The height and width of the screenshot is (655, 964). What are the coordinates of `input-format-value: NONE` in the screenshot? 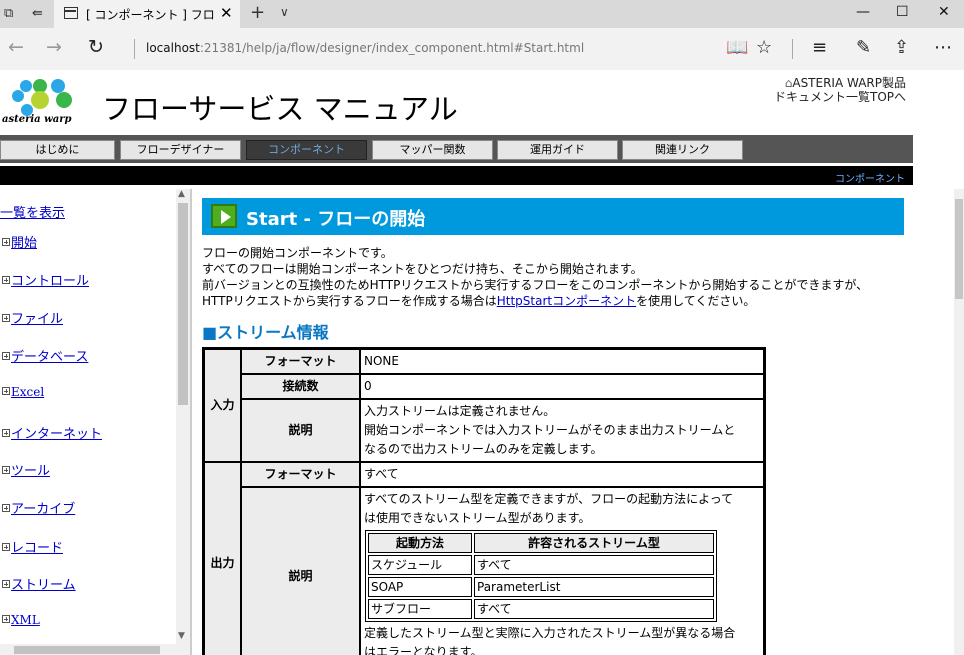 It's located at (562, 361).